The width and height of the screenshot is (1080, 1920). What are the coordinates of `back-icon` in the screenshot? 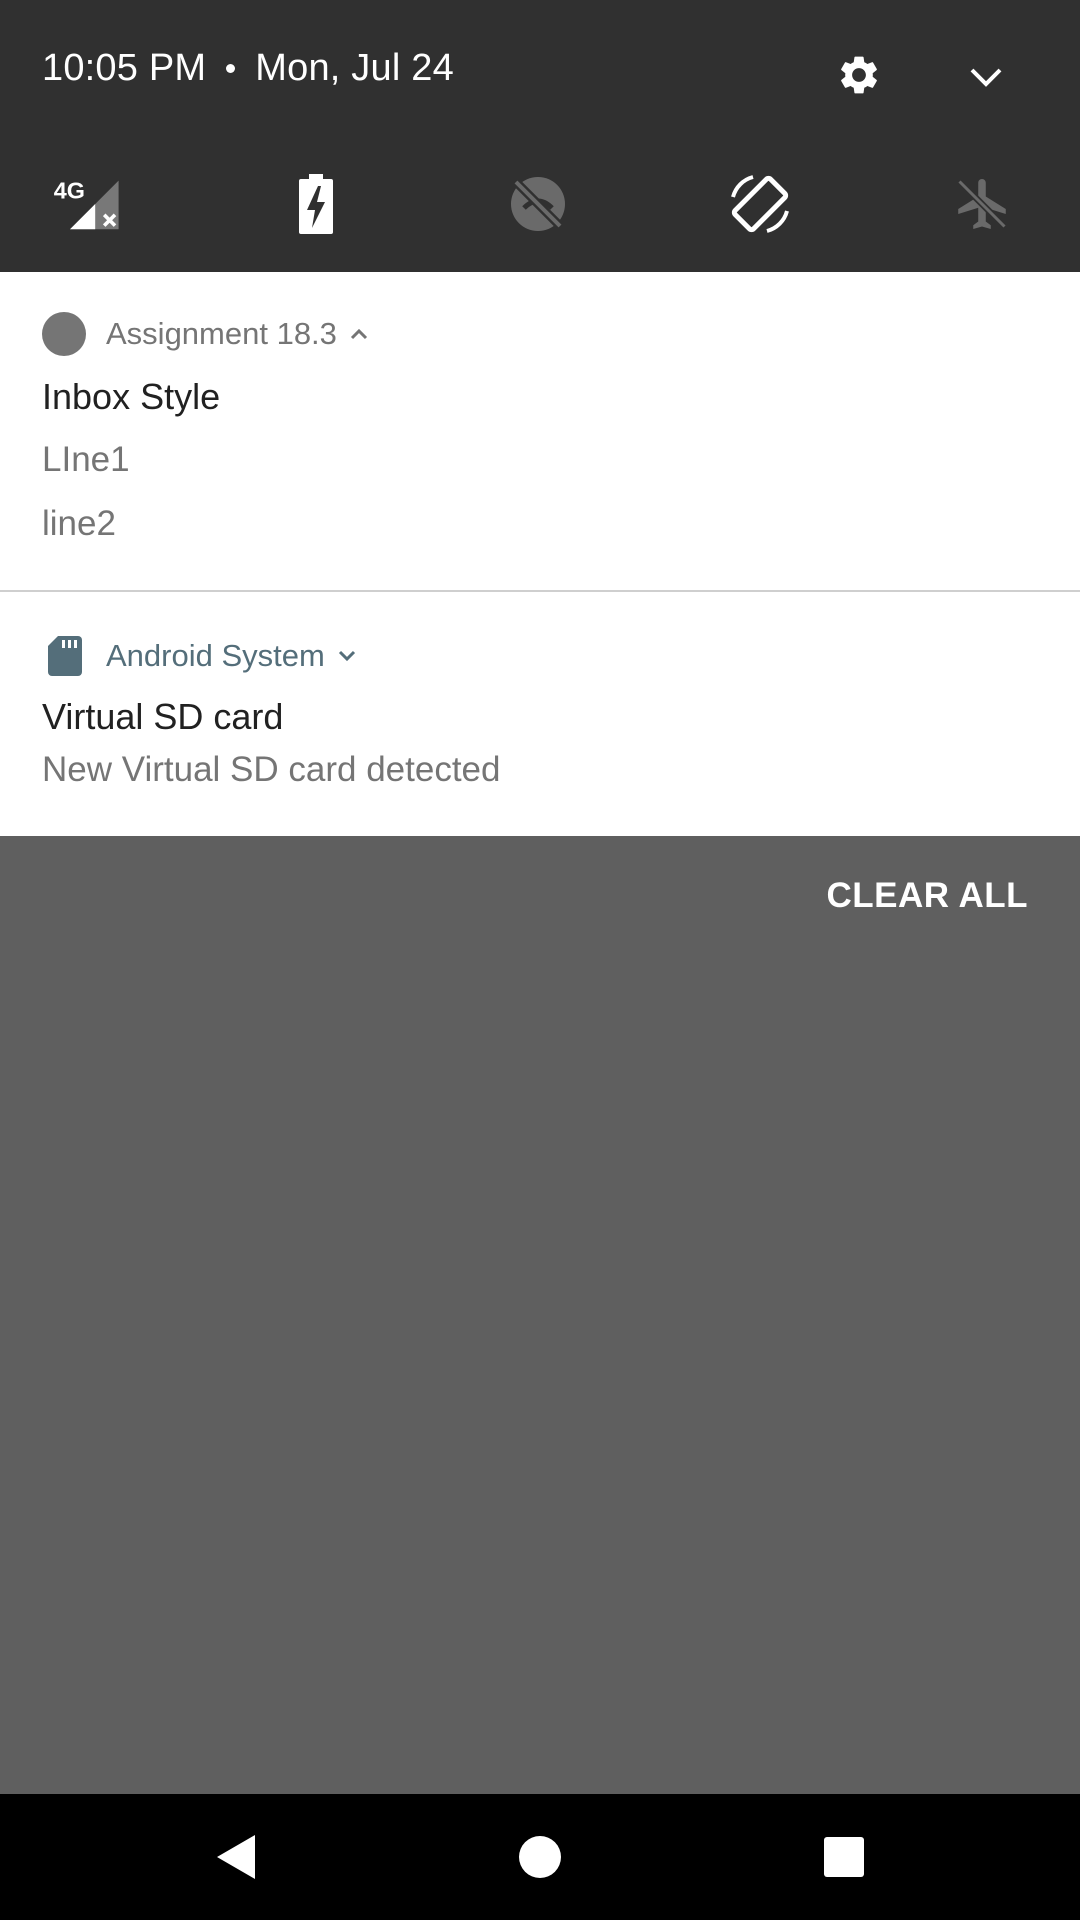 It's located at (236, 1857).